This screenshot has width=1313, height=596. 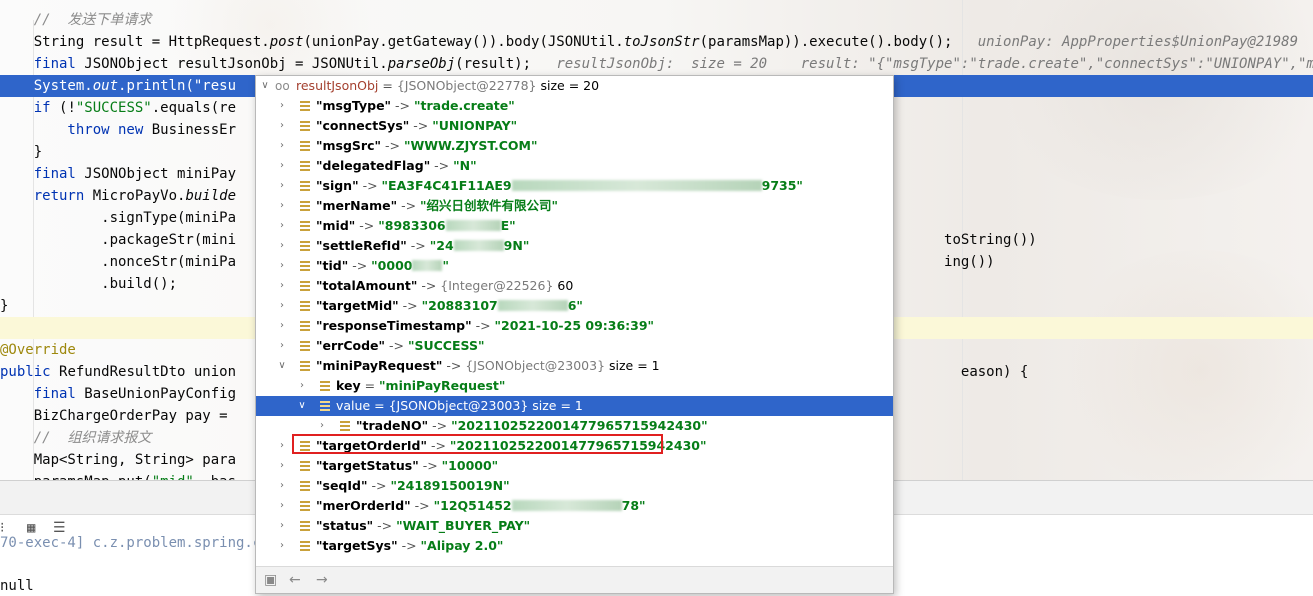 What do you see at coordinates (367, 465) in the screenshot?
I see `entry-key: "targetStatus"` at bounding box center [367, 465].